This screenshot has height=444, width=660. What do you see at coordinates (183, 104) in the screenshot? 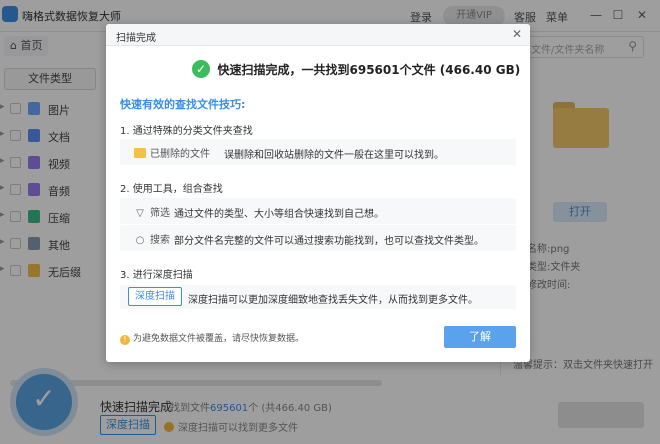
I see `tips-heading: 快速有效的查找文件技巧:` at bounding box center [183, 104].